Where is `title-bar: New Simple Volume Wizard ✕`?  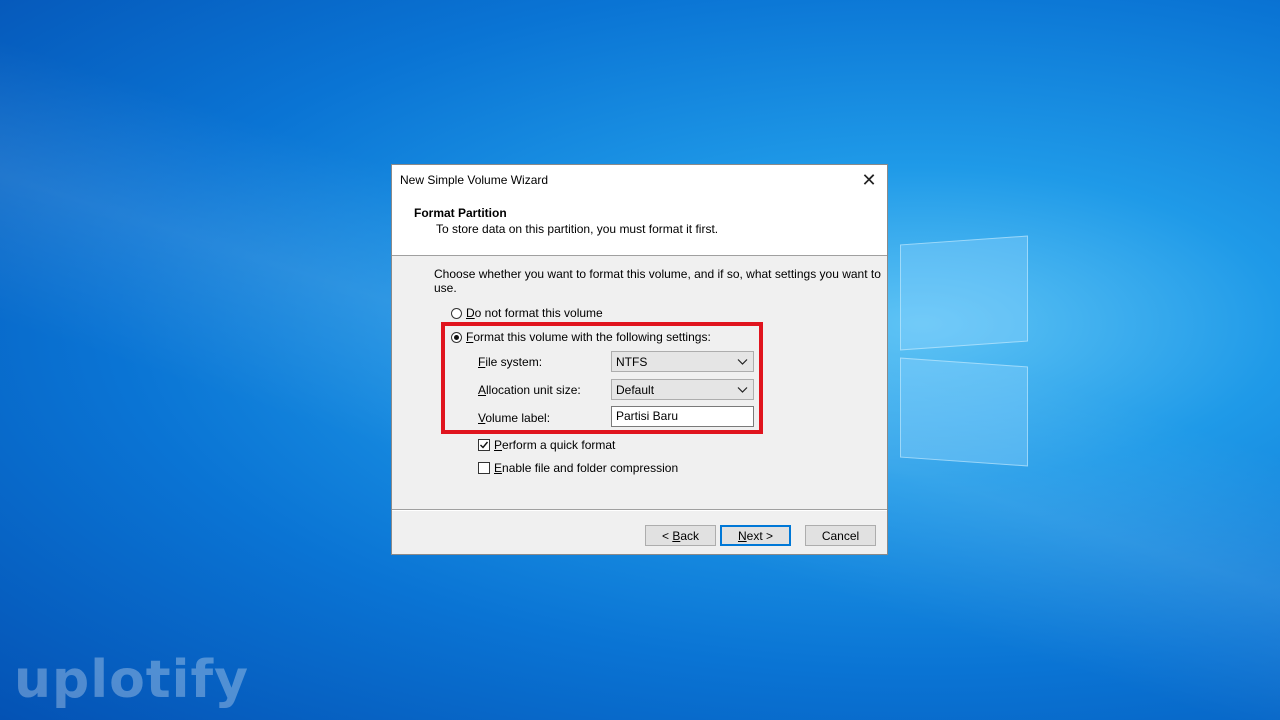
title-bar: New Simple Volume Wizard ✕ is located at coordinates (639, 180).